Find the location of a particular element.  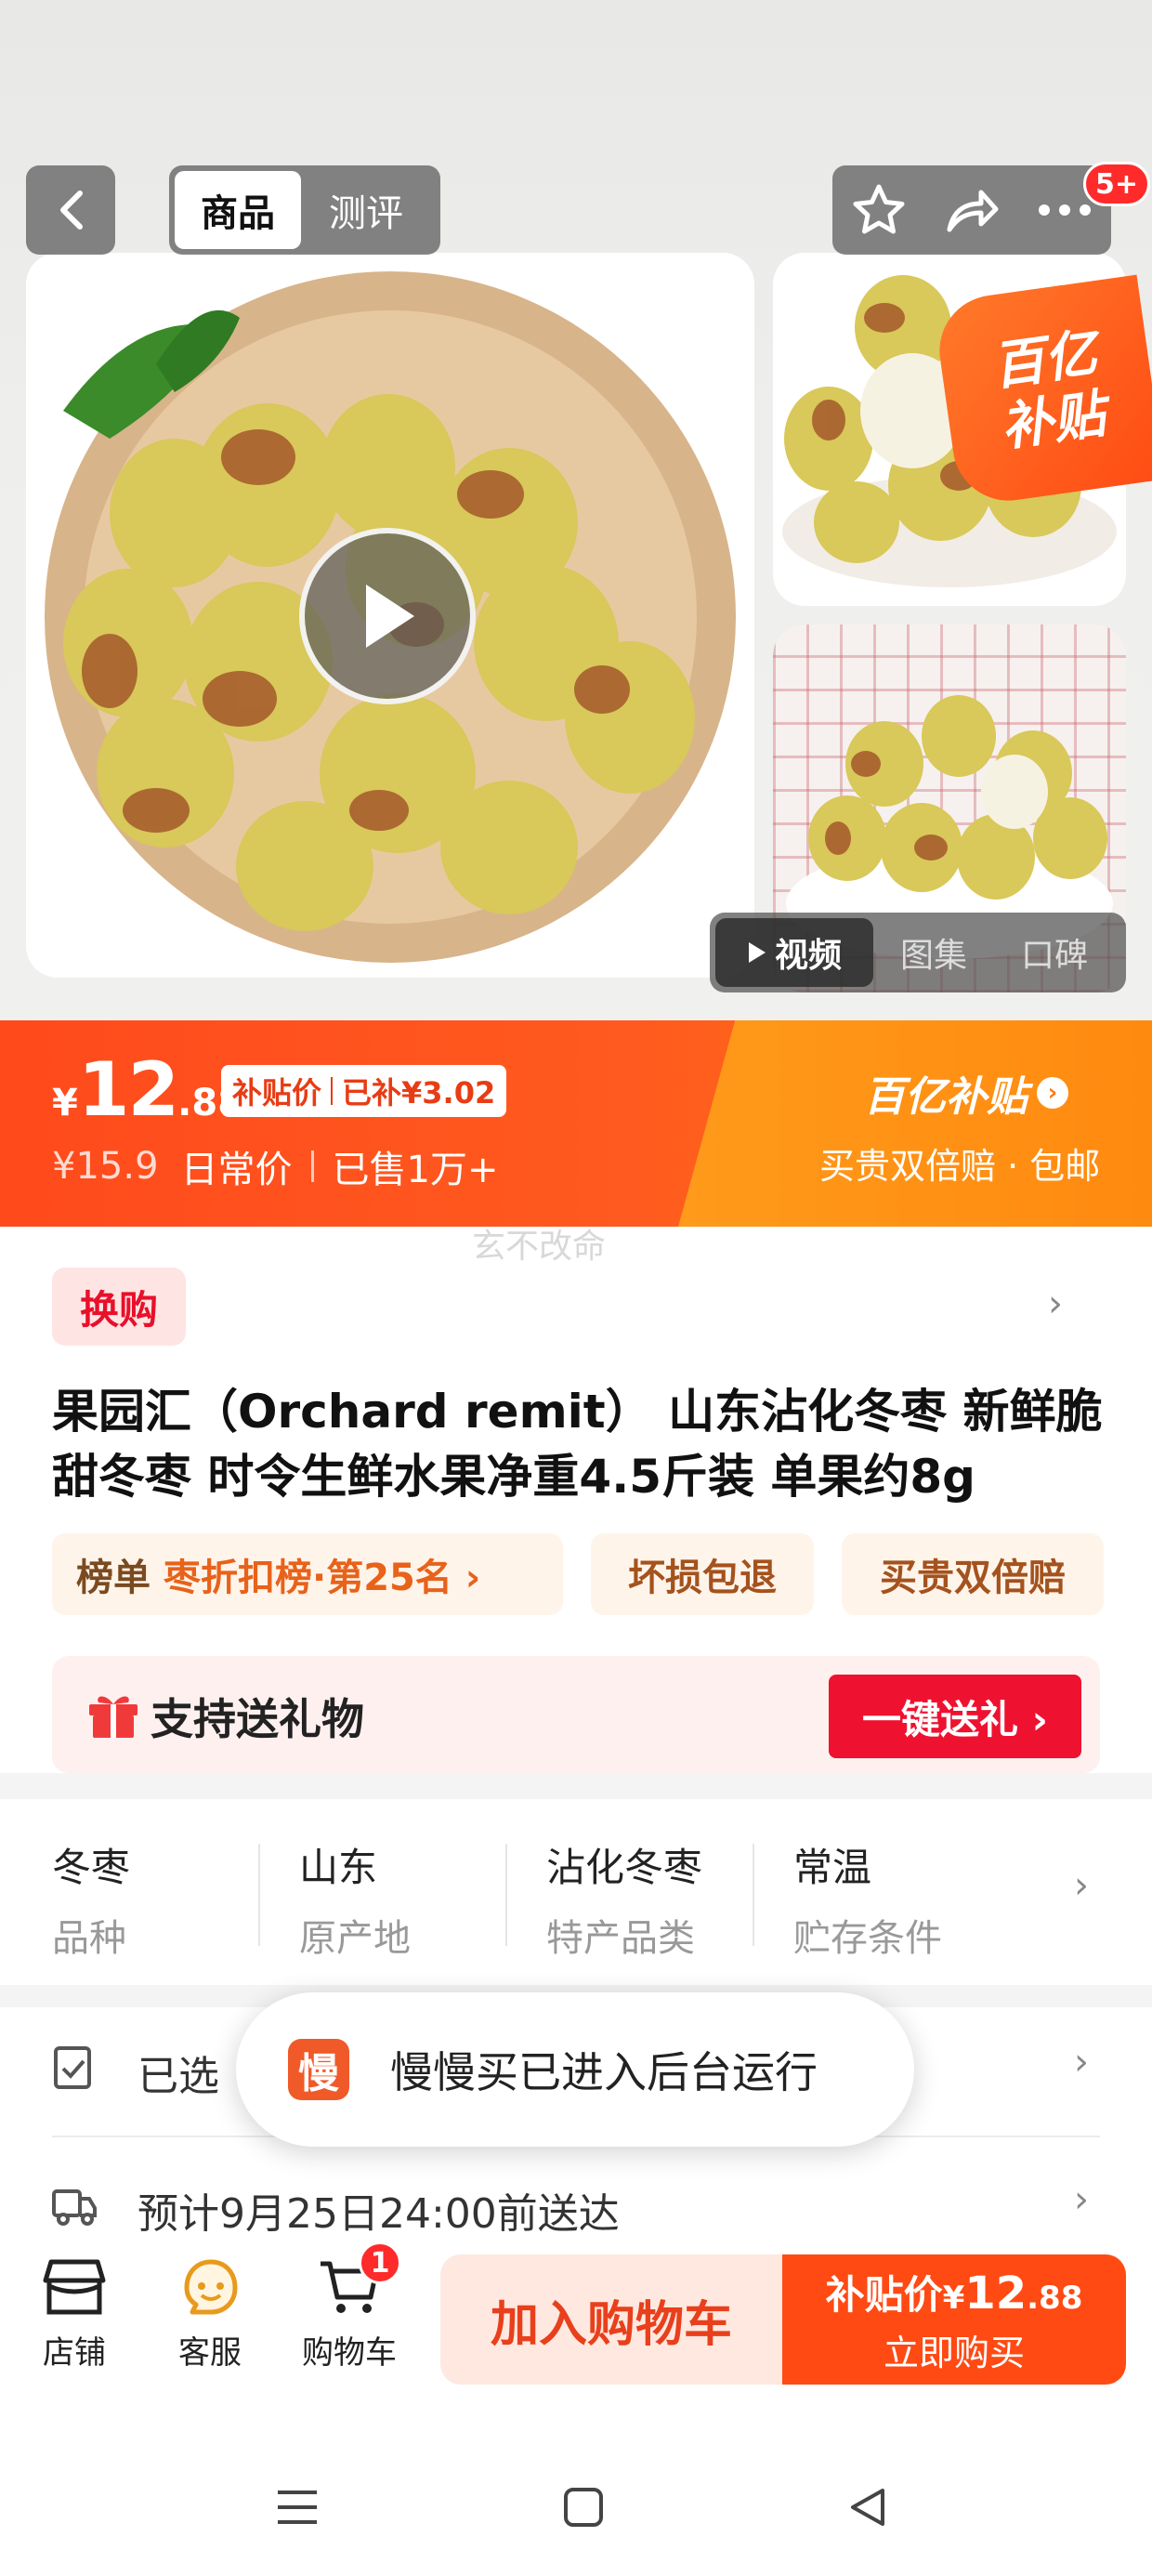

triangle-back-icon is located at coordinates (867, 2507).